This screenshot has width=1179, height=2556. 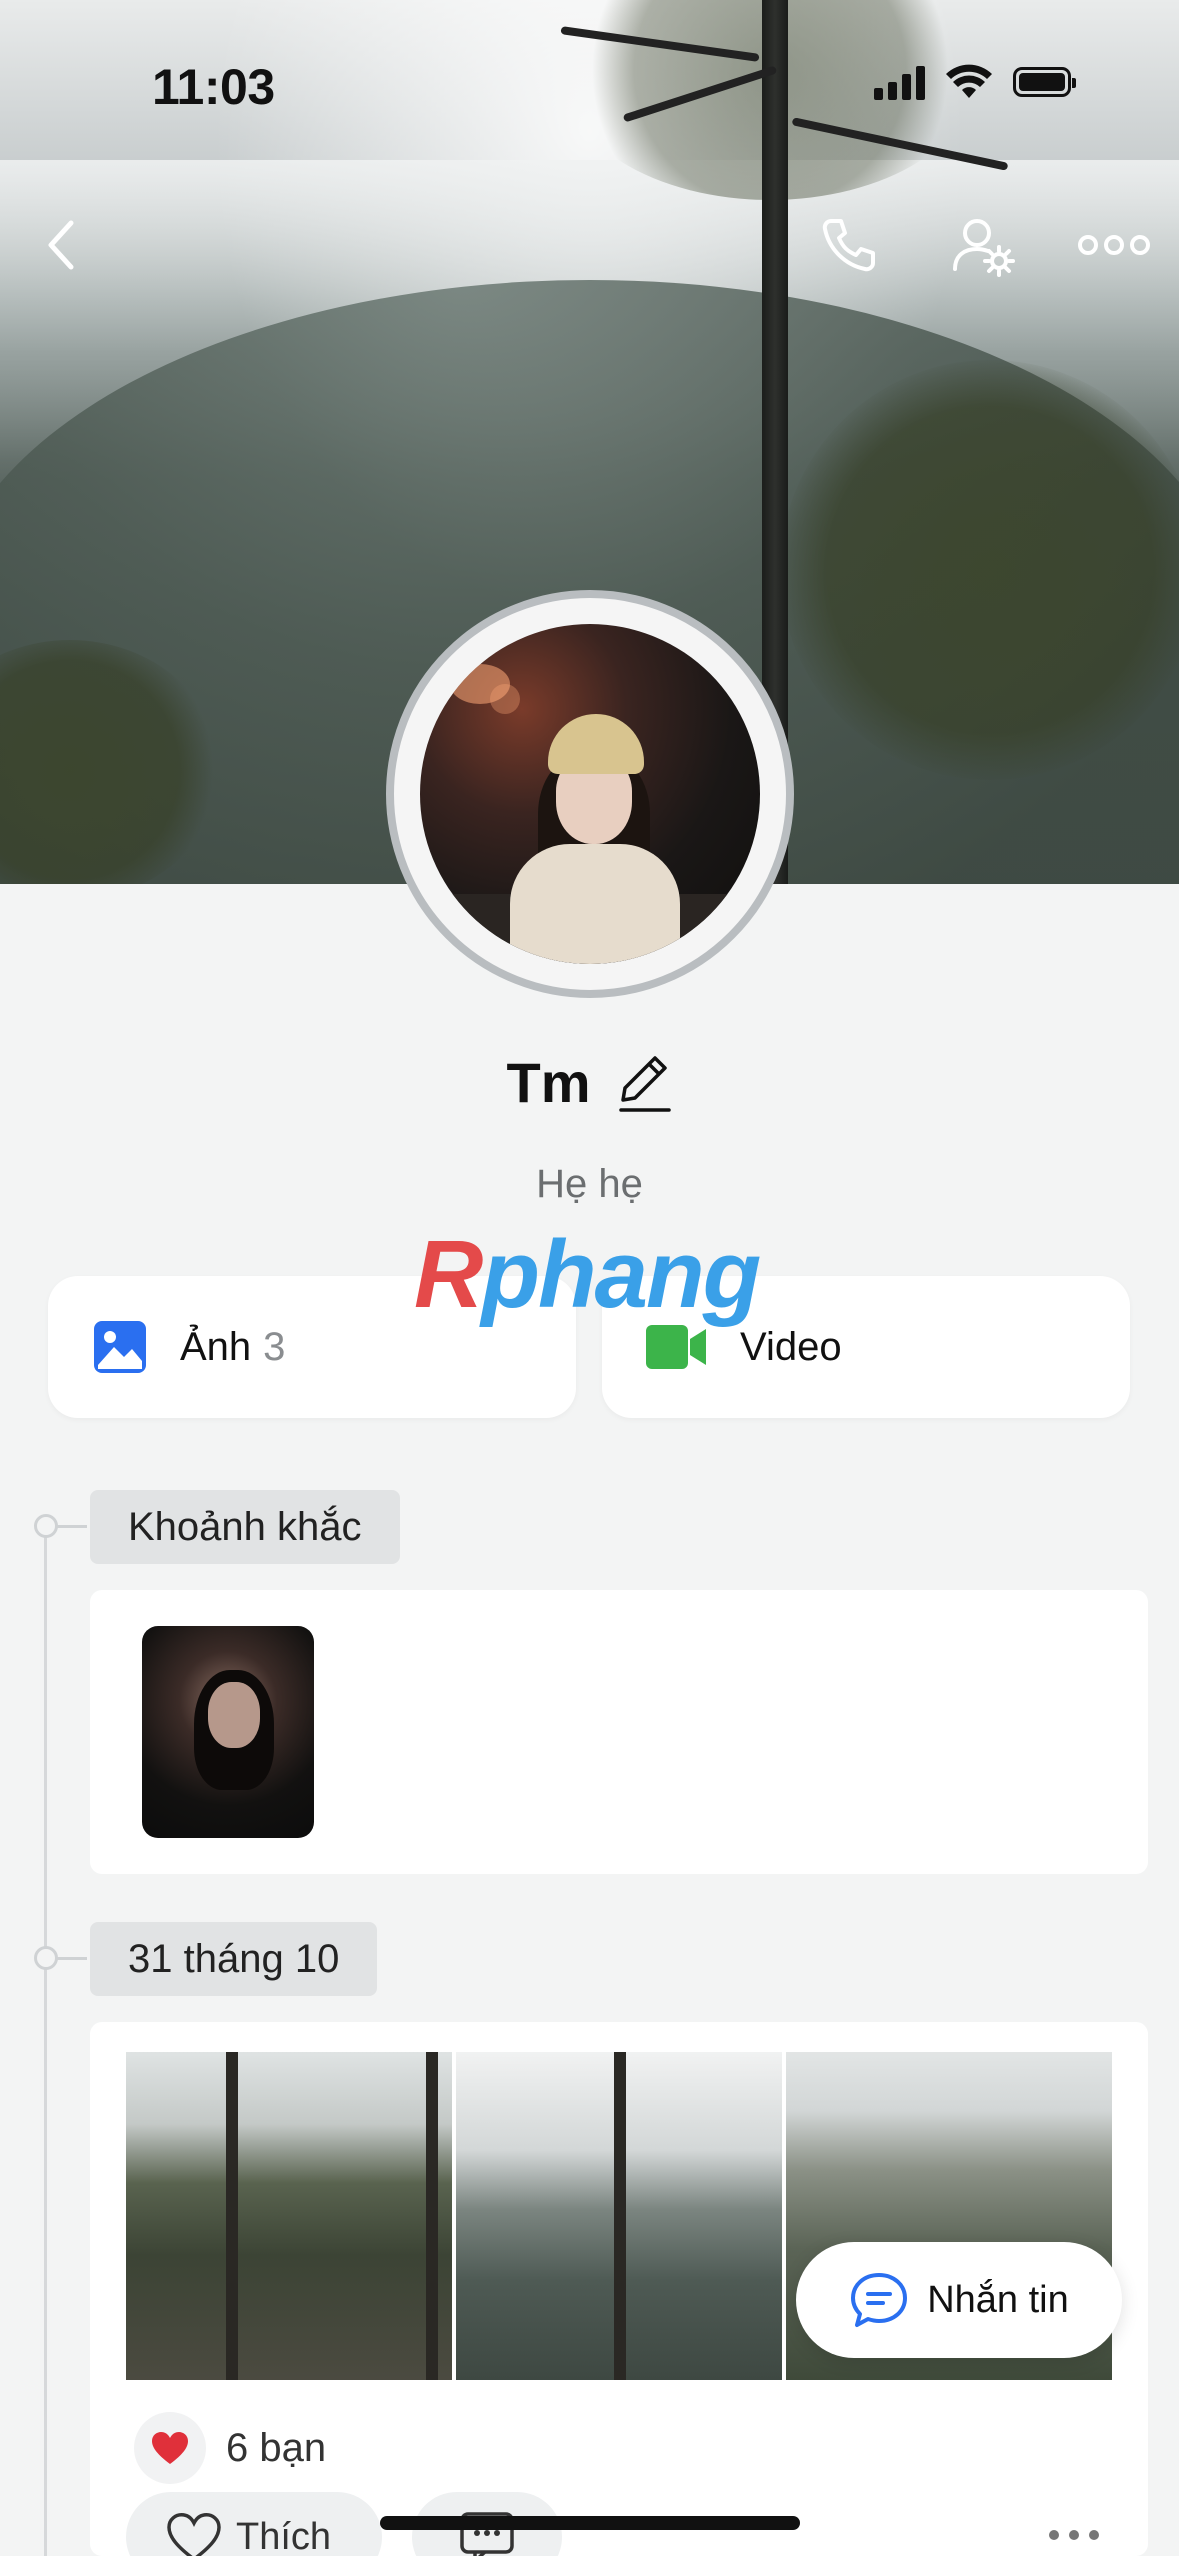 I want to click on like-button: Thích, so click(x=254, y=2524).